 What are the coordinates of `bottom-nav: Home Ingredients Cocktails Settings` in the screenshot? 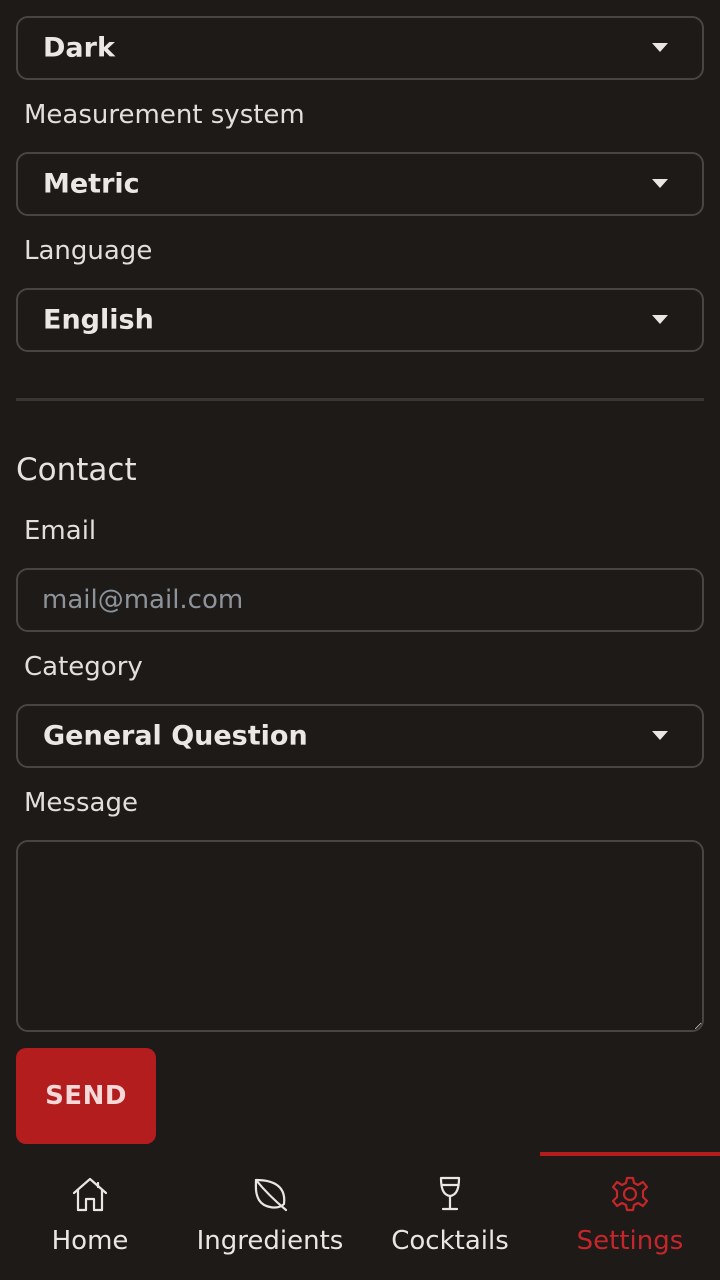 It's located at (360, 1216).